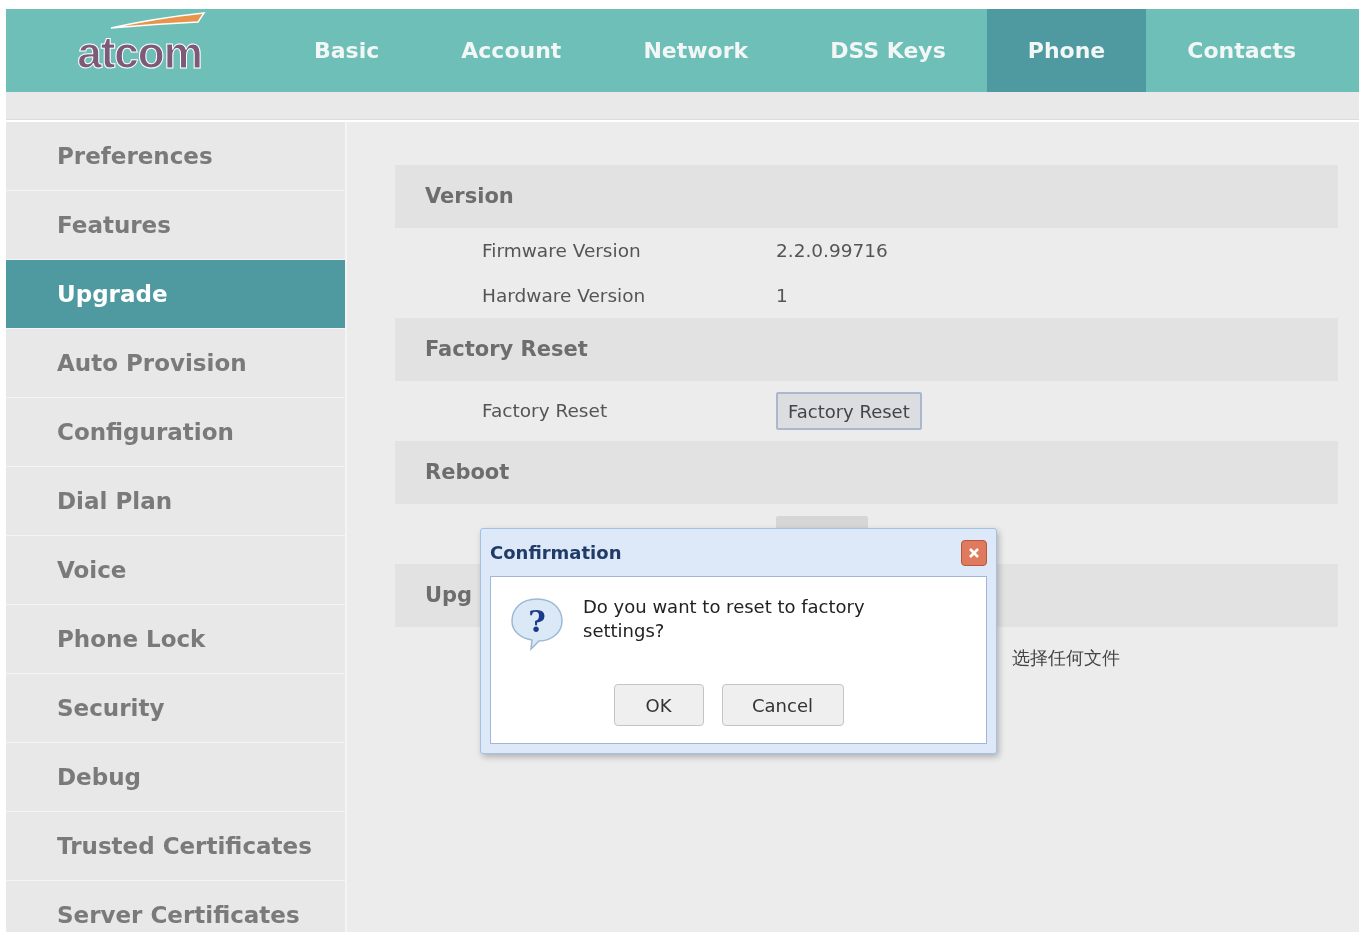  What do you see at coordinates (537, 623) in the screenshot?
I see `question-icon: ?` at bounding box center [537, 623].